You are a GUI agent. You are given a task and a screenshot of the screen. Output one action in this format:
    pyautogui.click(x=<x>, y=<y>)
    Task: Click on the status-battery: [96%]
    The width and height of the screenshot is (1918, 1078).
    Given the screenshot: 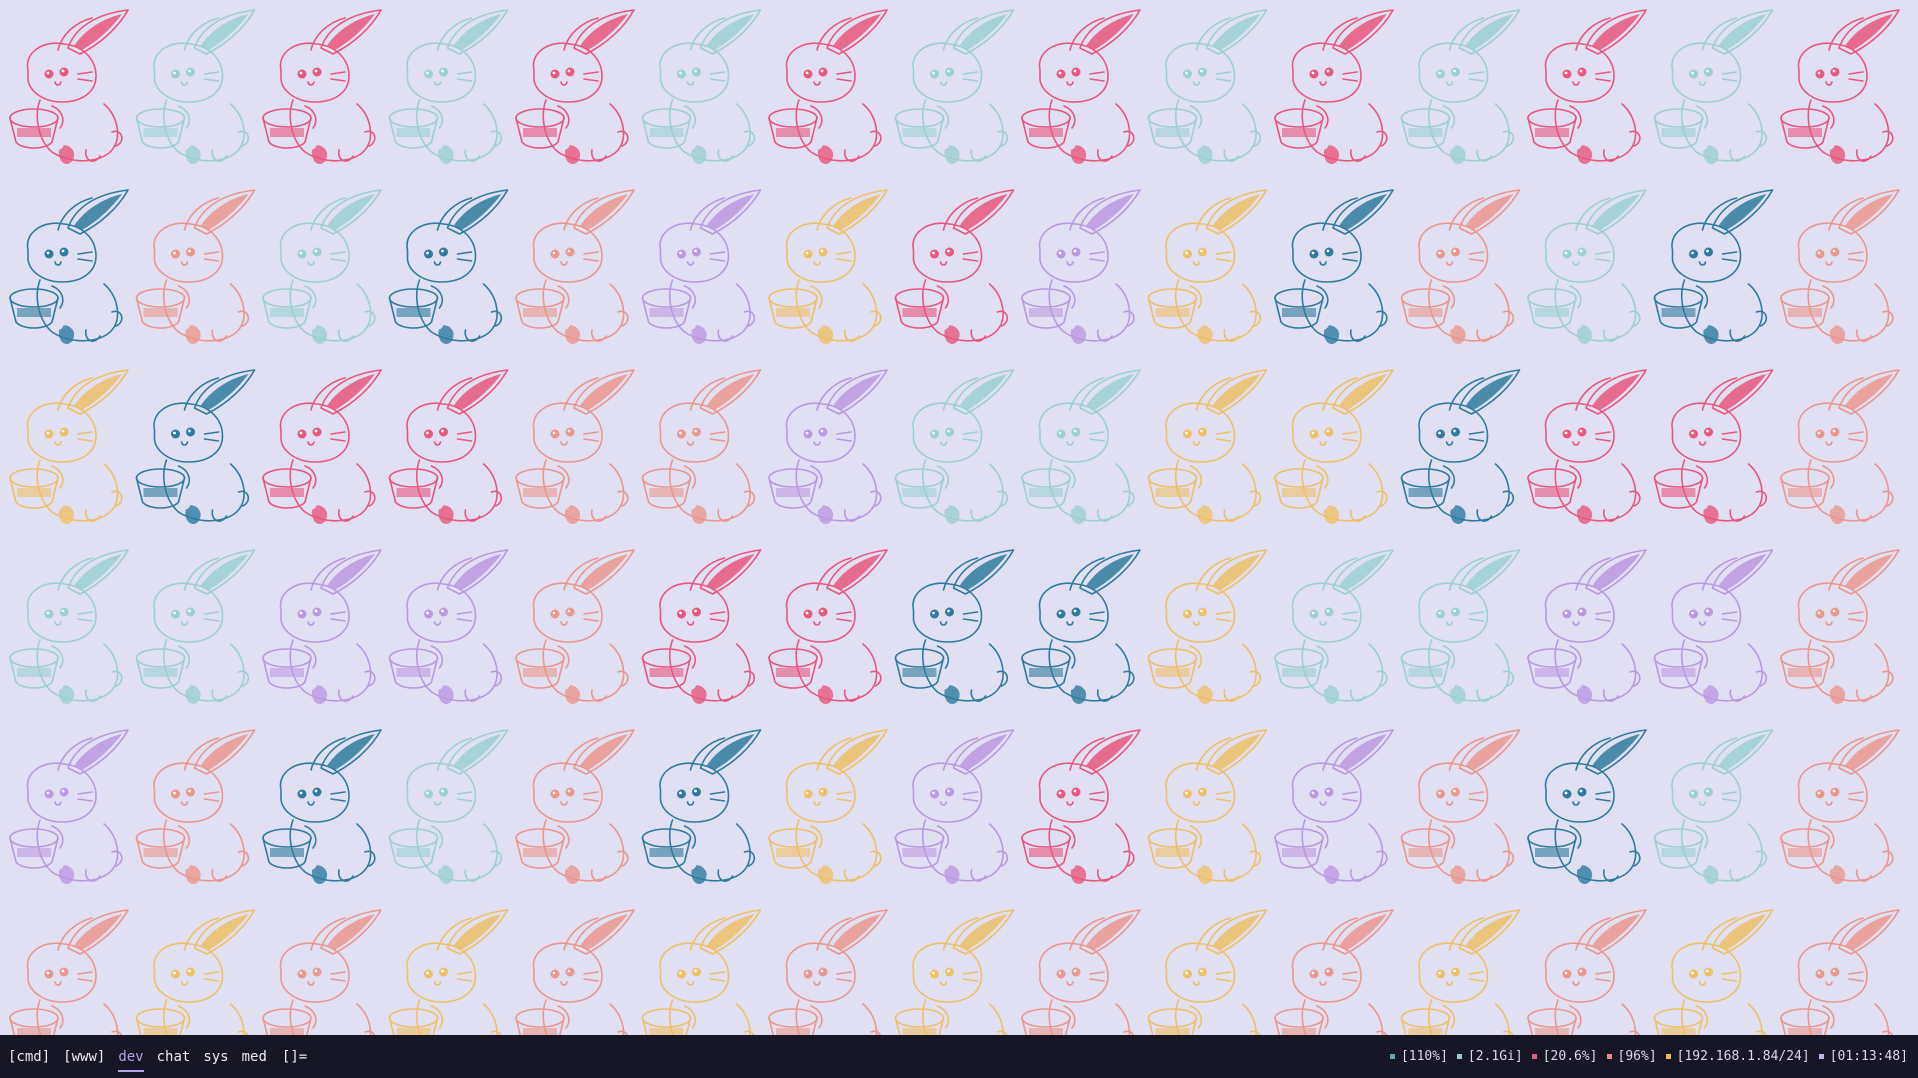 What is the action you would take?
    pyautogui.click(x=1631, y=1056)
    